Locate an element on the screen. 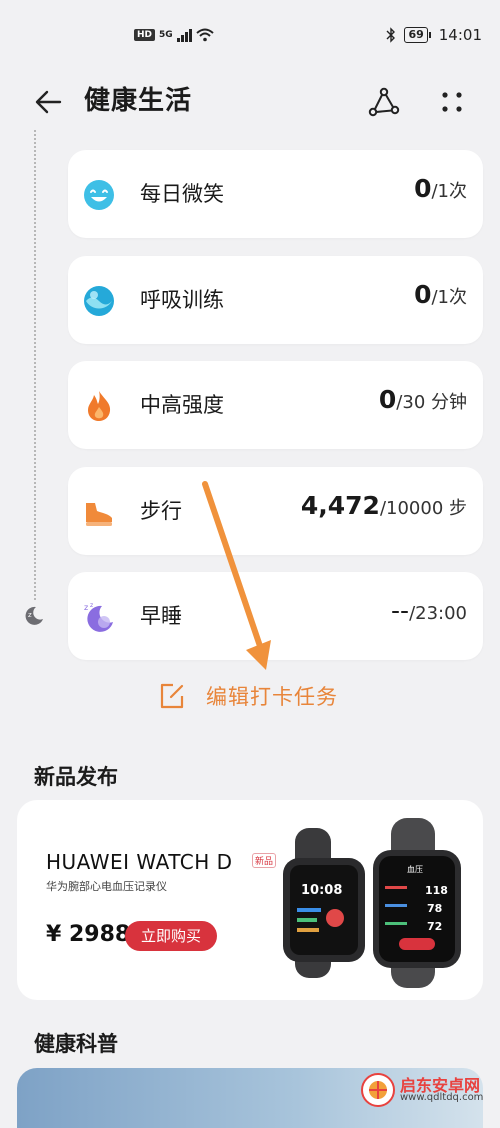 This screenshot has width=500, height=1128. share-icon is located at coordinates (384, 102).